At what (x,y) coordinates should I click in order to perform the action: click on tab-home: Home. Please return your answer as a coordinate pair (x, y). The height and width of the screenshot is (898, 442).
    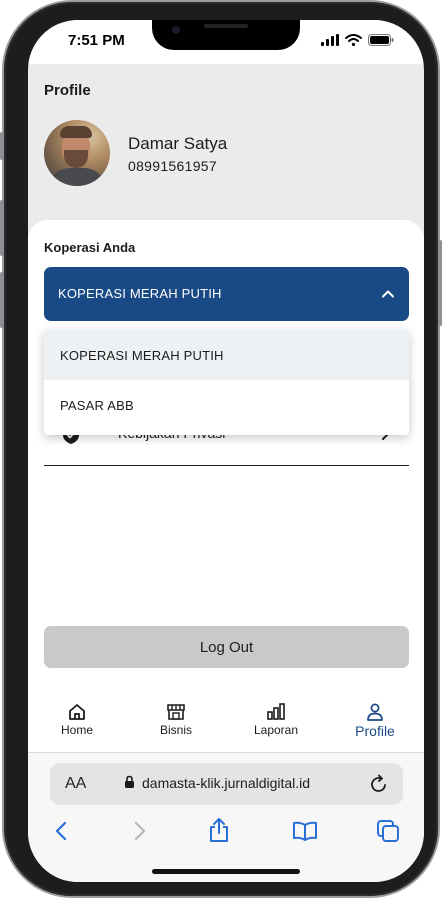
    Looking at the image, I should click on (77, 720).